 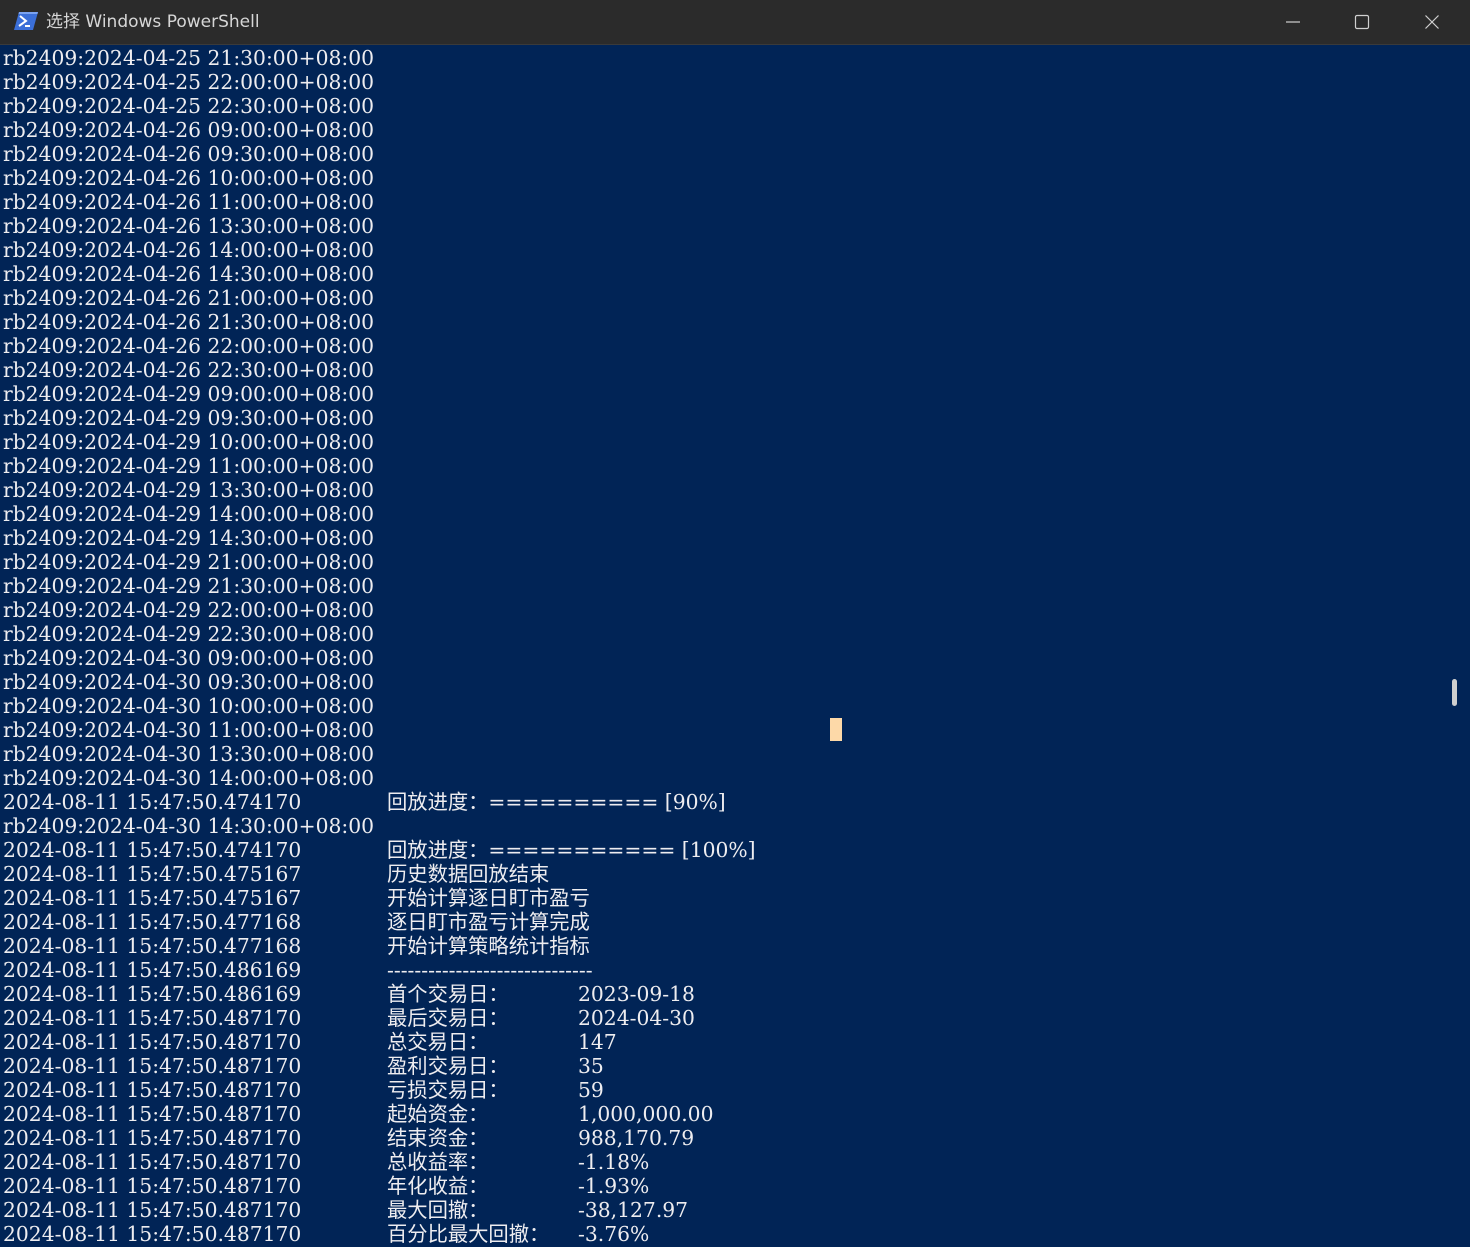 What do you see at coordinates (636, 1138) in the screenshot?
I see `stat-value: 988,170.79` at bounding box center [636, 1138].